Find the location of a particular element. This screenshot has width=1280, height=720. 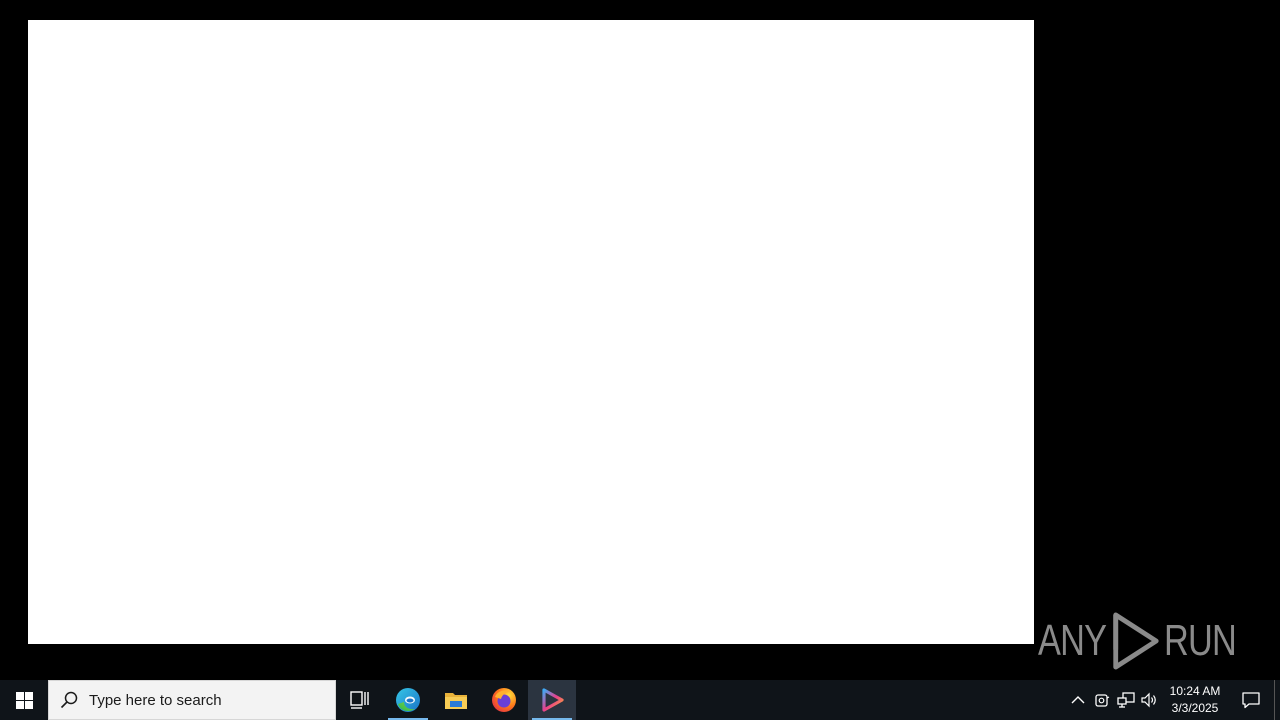

taskbar-clock: 10:24 AM 3/3/2025 is located at coordinates (1195, 700).